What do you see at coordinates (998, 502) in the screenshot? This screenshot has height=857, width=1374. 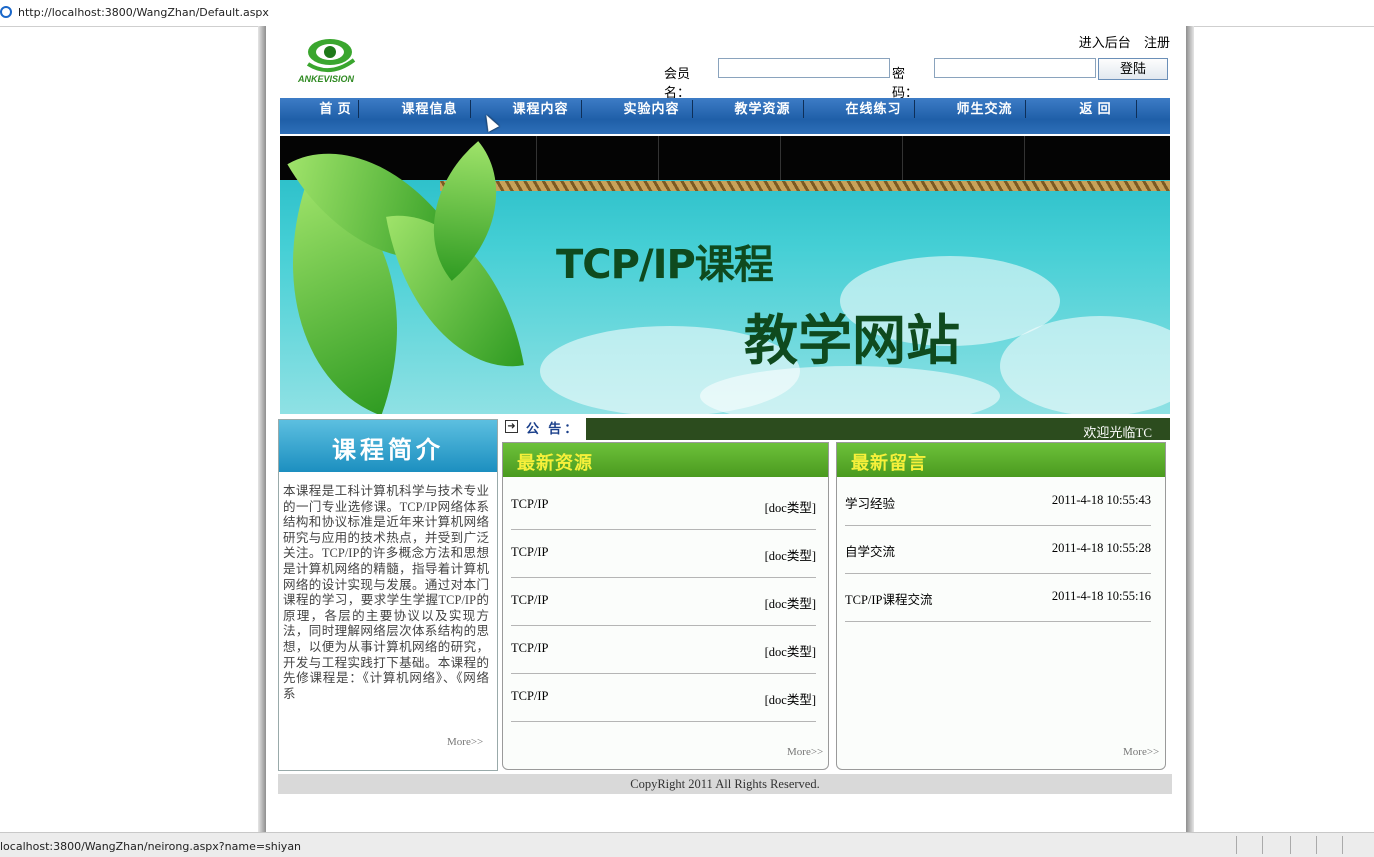 I see `message-row: 学习经验 2011-4-18 10:55:43` at bounding box center [998, 502].